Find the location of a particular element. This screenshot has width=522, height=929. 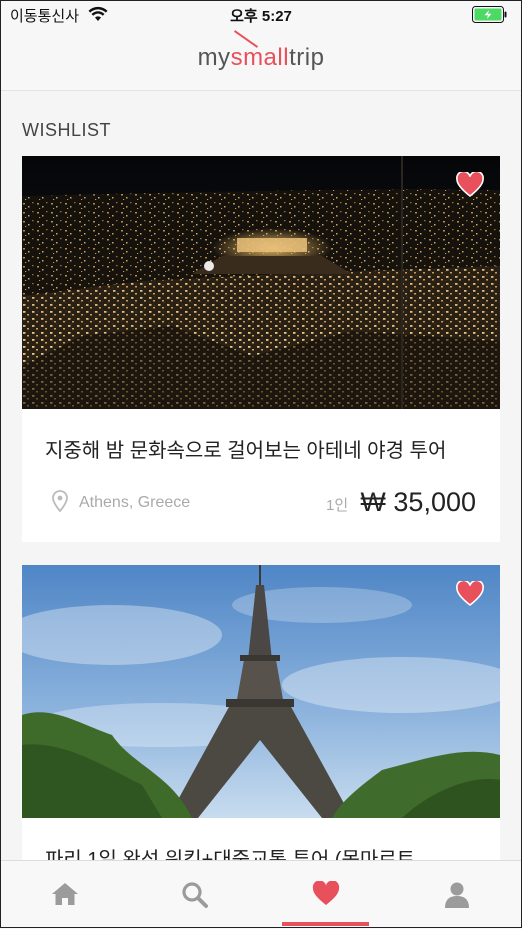

tour-location: Athens, Greece is located at coordinates (135, 502).